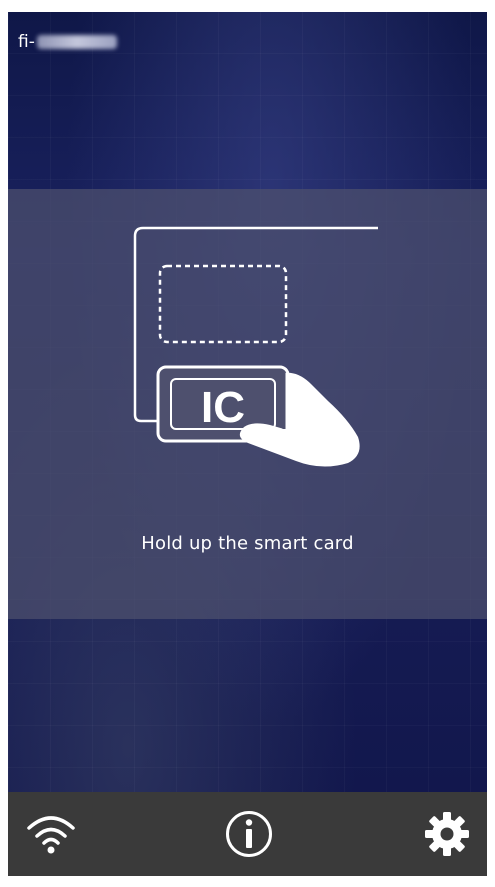 Image resolution: width=495 pixels, height=887 pixels. Describe the element at coordinates (247, 543) in the screenshot. I see `prompt-message: Hold up the smart card` at that location.